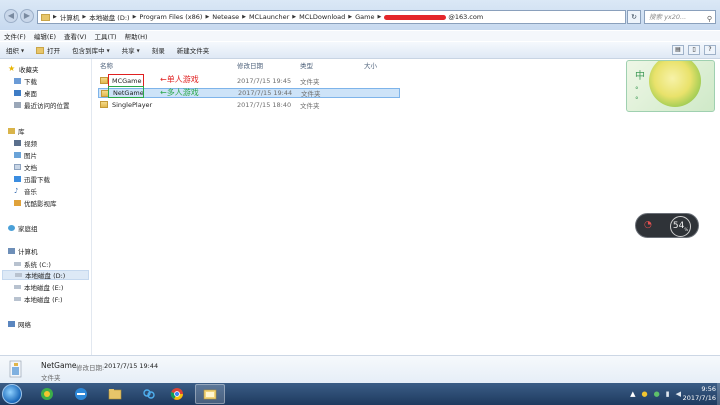 The height and width of the screenshot is (405, 720). I want to click on sidebar-computer: 计算机, so click(23, 251).